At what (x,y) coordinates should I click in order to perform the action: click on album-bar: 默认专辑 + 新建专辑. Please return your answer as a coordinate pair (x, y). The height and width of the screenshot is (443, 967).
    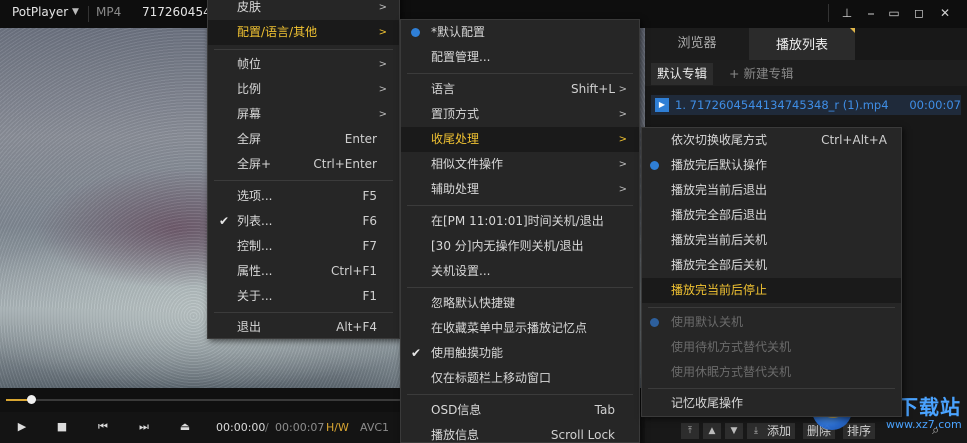
    Looking at the image, I should click on (806, 73).